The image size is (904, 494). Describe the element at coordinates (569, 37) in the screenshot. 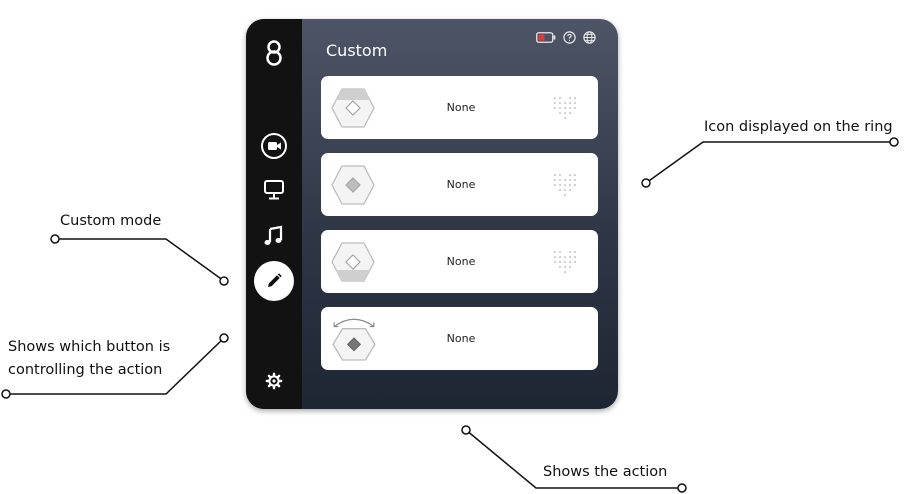

I see `help-icon` at that location.